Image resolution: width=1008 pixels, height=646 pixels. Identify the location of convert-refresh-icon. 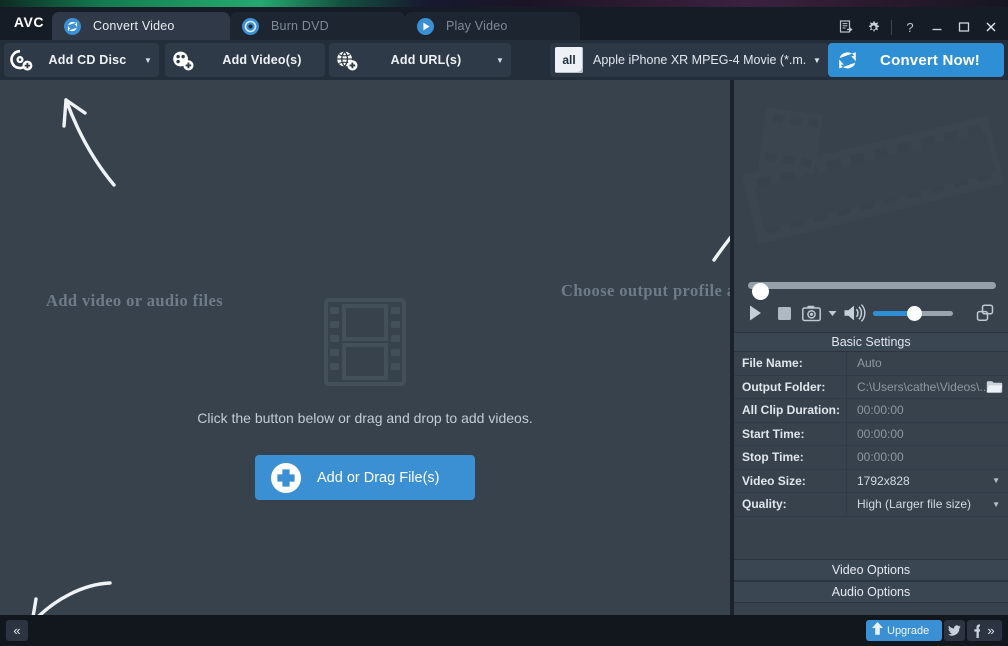
(847, 60).